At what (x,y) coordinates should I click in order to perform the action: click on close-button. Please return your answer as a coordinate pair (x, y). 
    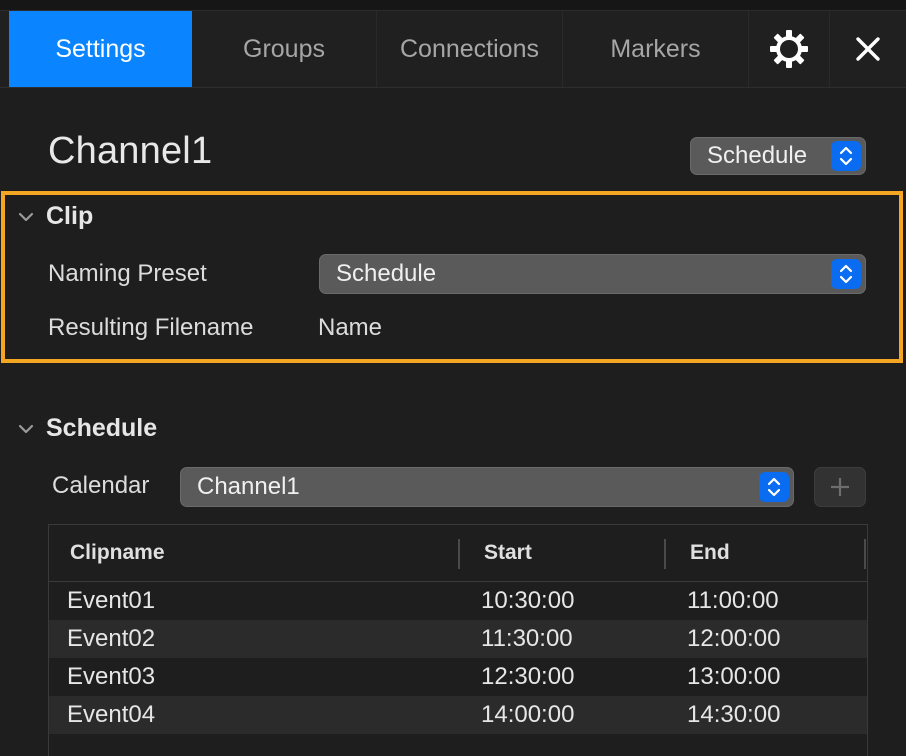
    Looking at the image, I should click on (868, 49).